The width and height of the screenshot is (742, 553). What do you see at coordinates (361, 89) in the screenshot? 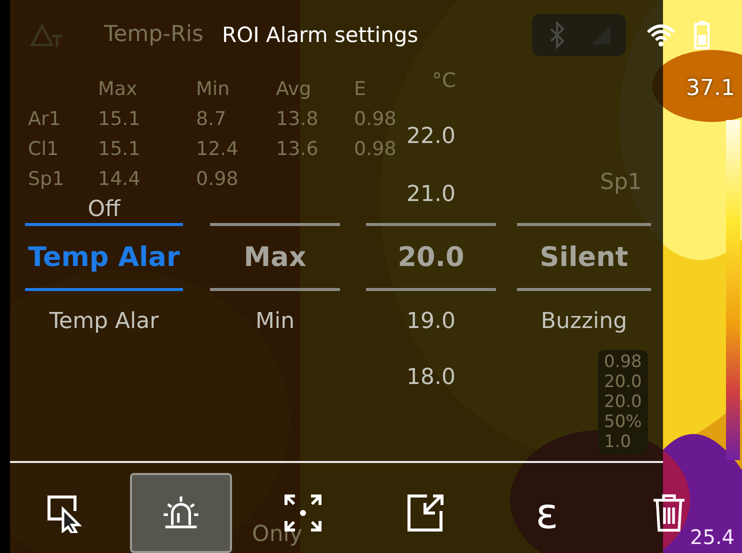
I see `column-header: E` at bounding box center [361, 89].